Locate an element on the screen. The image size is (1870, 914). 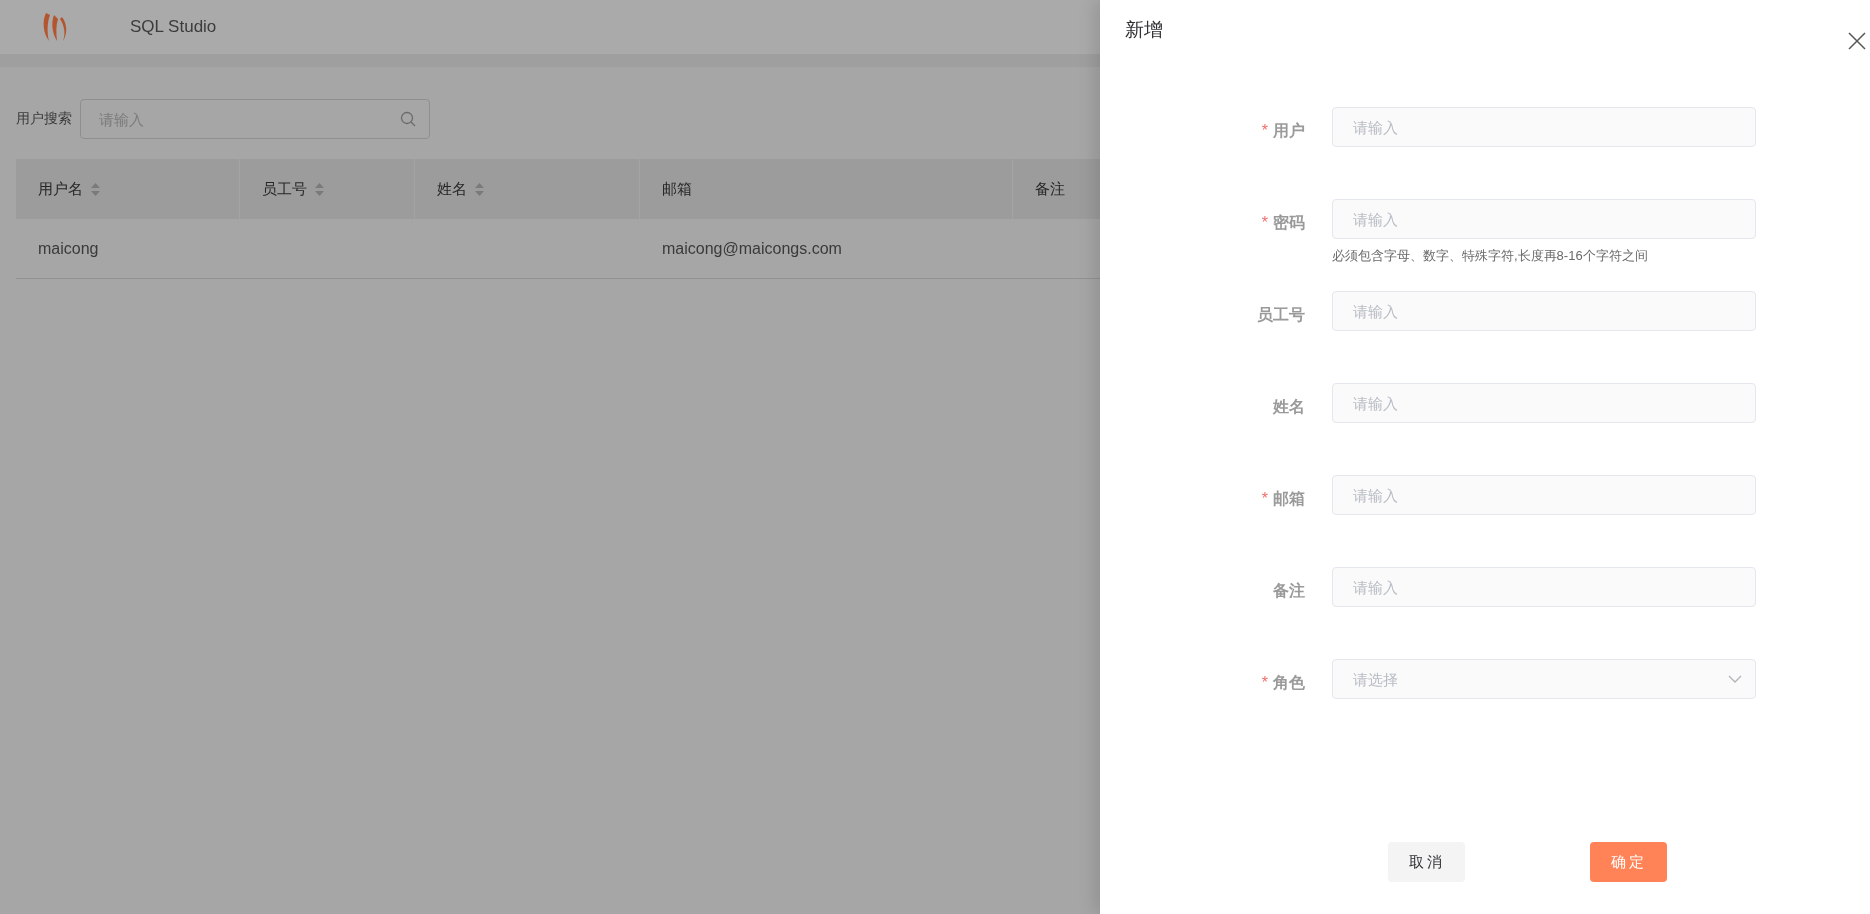
cancel-button: 取消 is located at coordinates (1426, 862).